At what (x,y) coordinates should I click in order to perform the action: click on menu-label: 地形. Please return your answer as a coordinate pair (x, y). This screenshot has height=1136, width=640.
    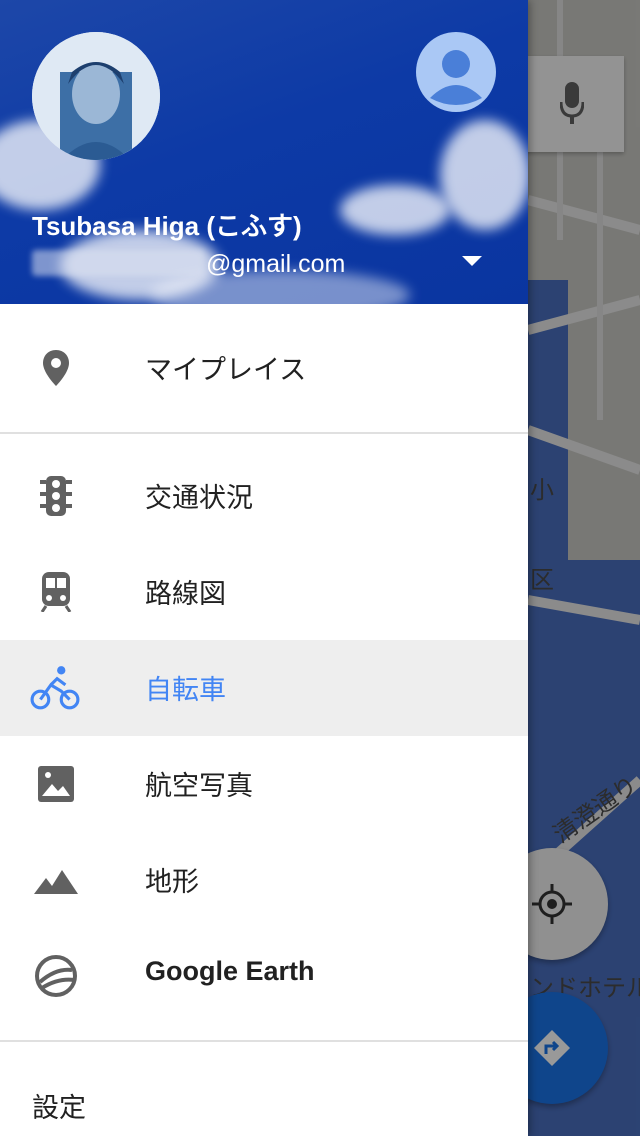
    Looking at the image, I should click on (172, 882).